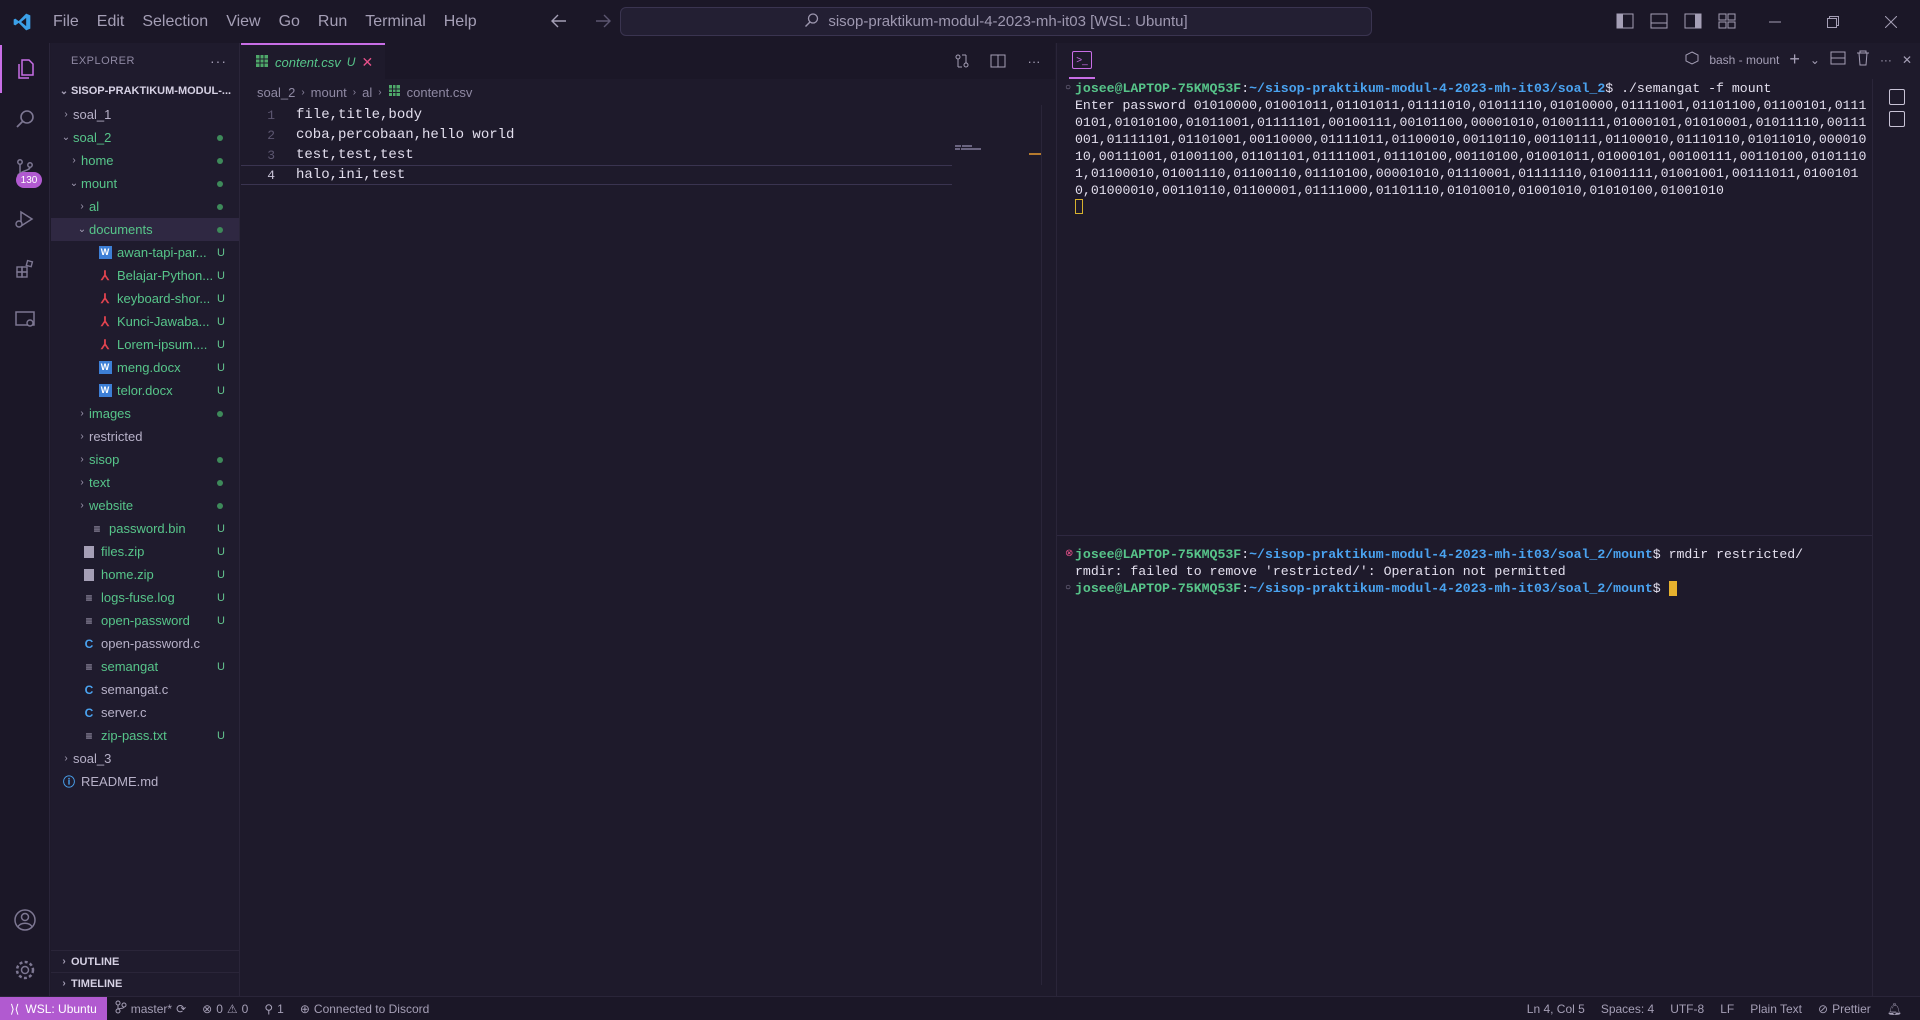  I want to click on explorer-icon, so click(25, 69).